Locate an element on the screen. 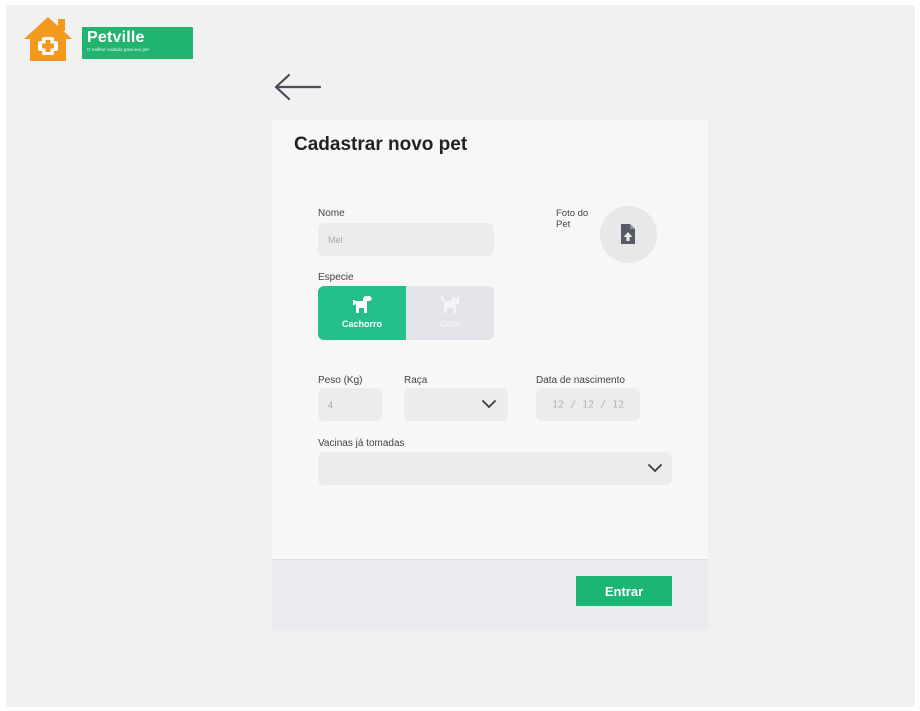 Image resolution: width=920 pixels, height=711 pixels. species-cat-label: Gato is located at coordinates (450, 324).